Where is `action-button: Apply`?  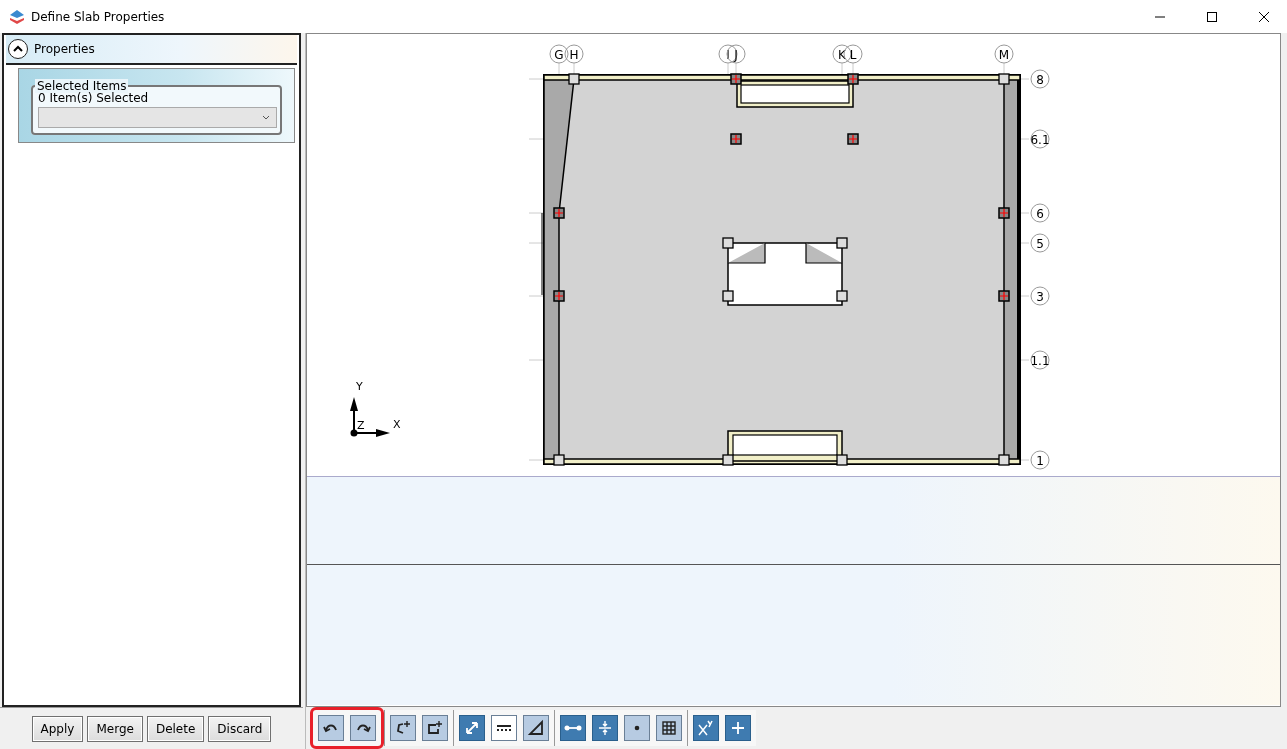 action-button: Apply is located at coordinates (57, 728).